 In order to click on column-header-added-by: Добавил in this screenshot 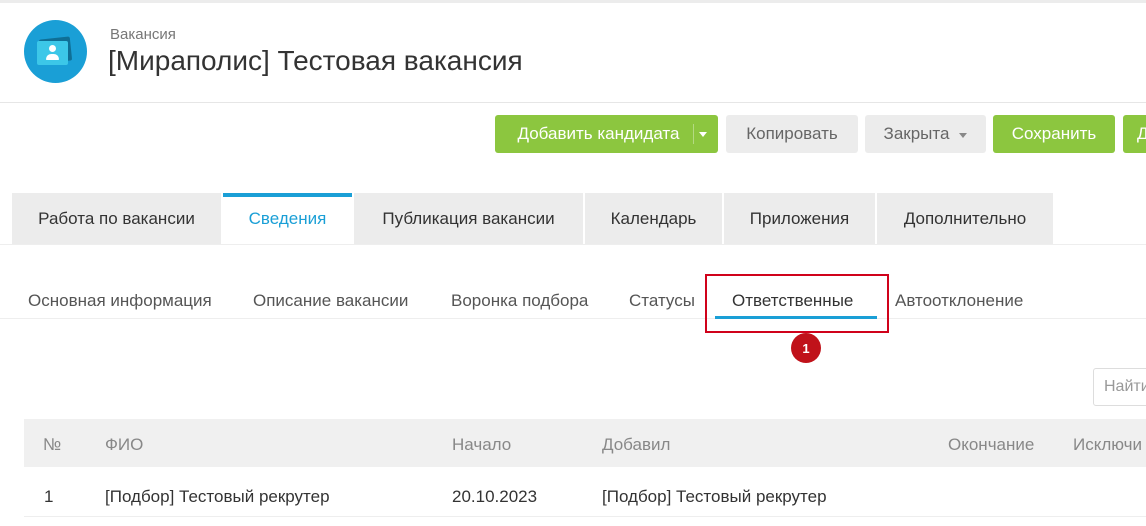, I will do `click(636, 445)`.